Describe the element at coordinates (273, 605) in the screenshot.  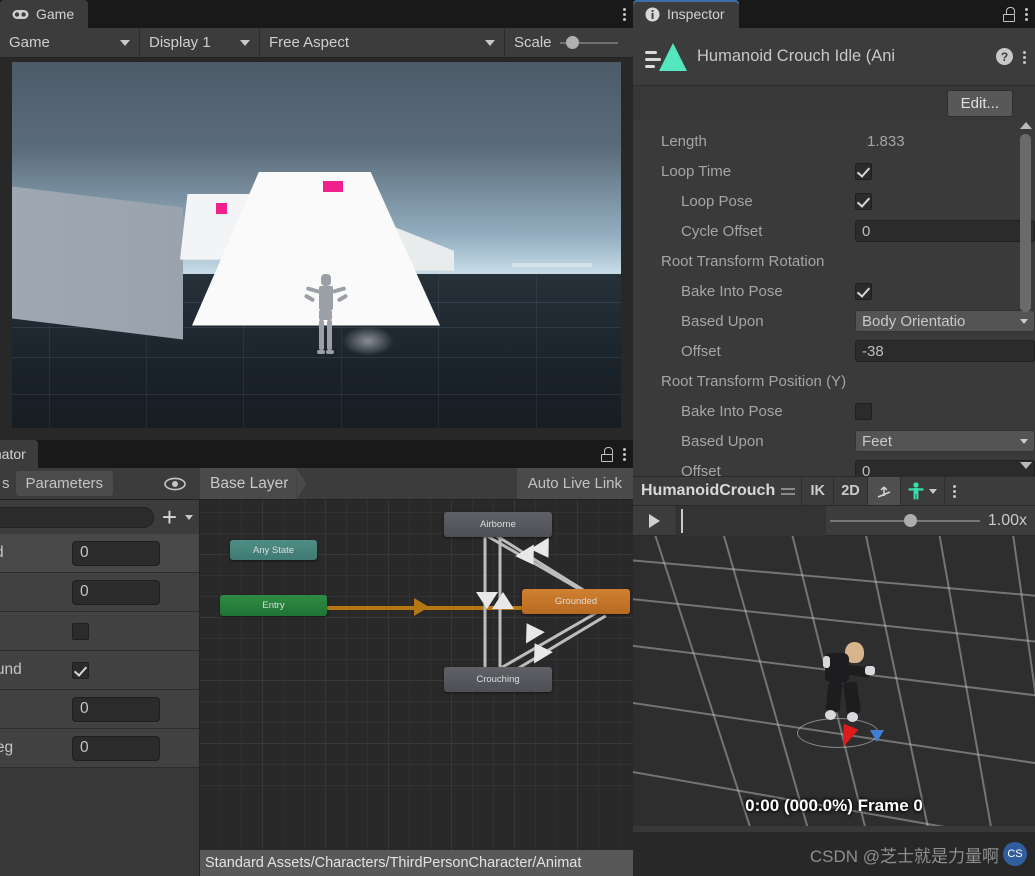
I see `state-node-entry: Entry` at that location.